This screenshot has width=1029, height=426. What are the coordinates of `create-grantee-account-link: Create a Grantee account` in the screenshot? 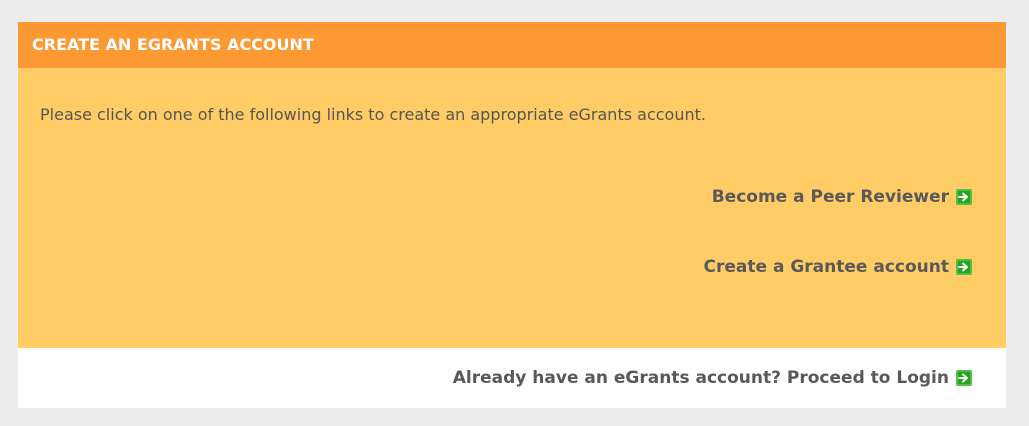 It's located at (838, 267).